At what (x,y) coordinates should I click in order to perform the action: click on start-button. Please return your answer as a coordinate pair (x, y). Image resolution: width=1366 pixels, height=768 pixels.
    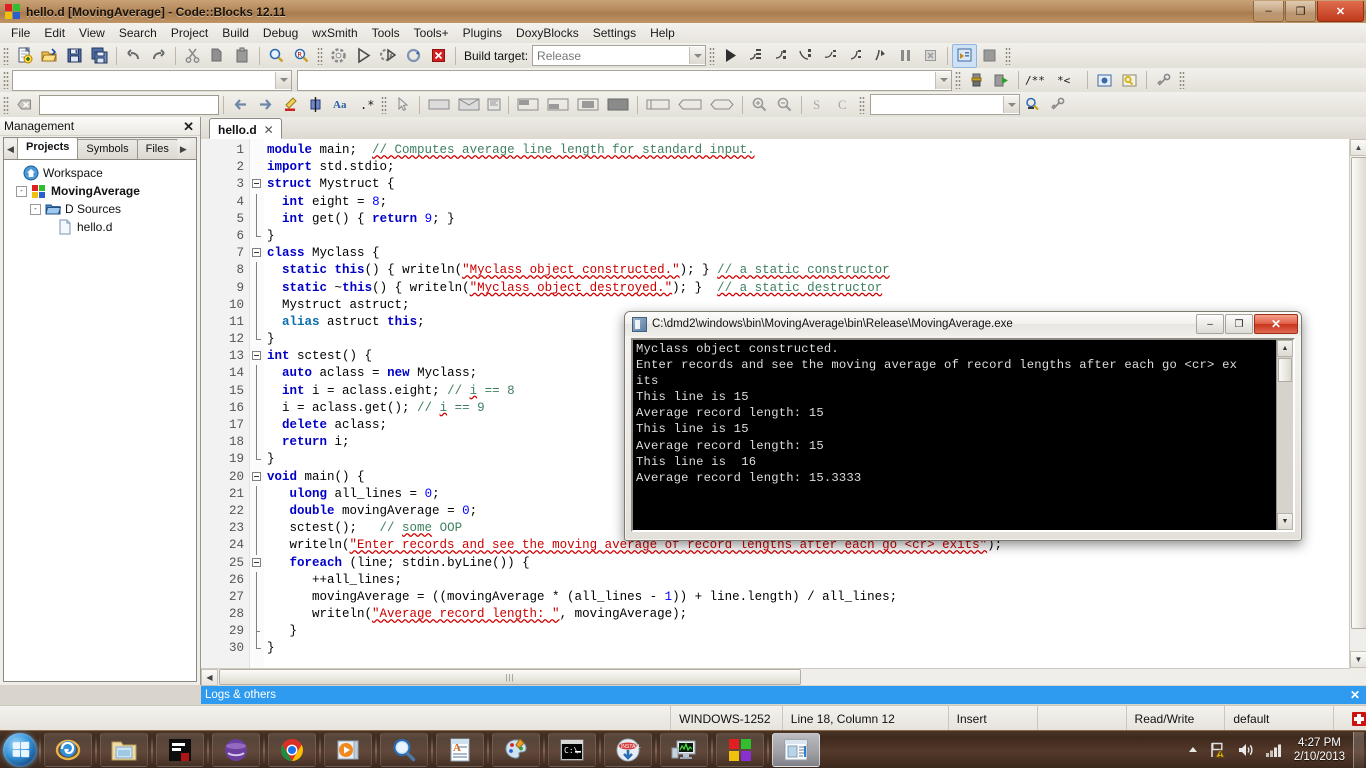
    Looking at the image, I should click on (20, 750).